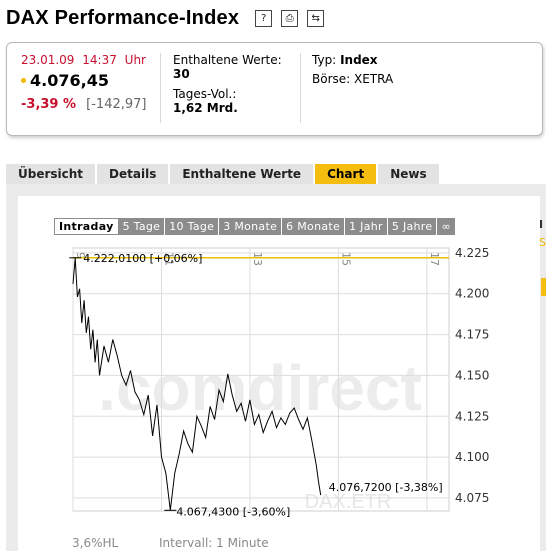  What do you see at coordinates (260, 388) in the screenshot?
I see `comdirect-watermark: .comdirect` at bounding box center [260, 388].